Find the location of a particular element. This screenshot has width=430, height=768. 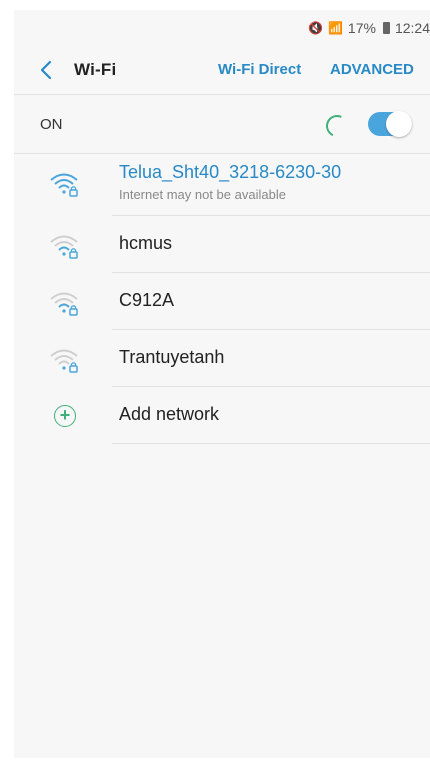

network-name: Trantuyetanh is located at coordinates (172, 357).